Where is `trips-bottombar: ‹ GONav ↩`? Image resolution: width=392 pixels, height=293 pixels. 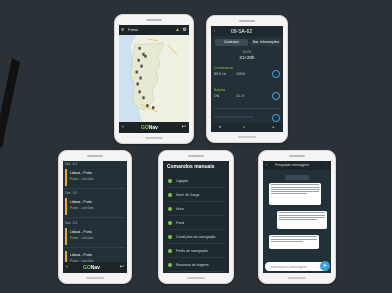 trips-bottombar: ‹ GONav ↩ is located at coordinates (95, 267).